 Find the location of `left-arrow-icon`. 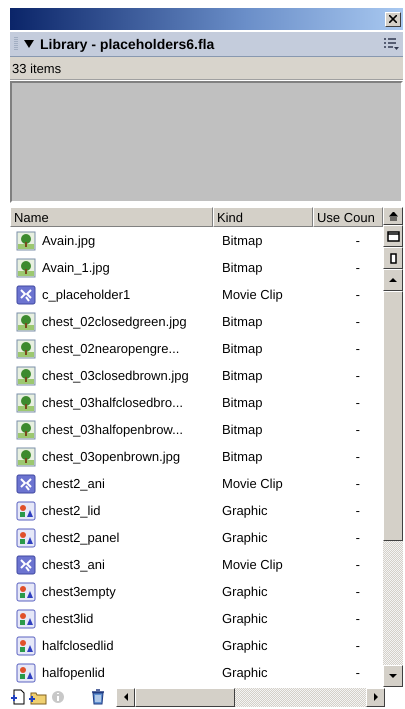

left-arrow-icon is located at coordinates (126, 697).